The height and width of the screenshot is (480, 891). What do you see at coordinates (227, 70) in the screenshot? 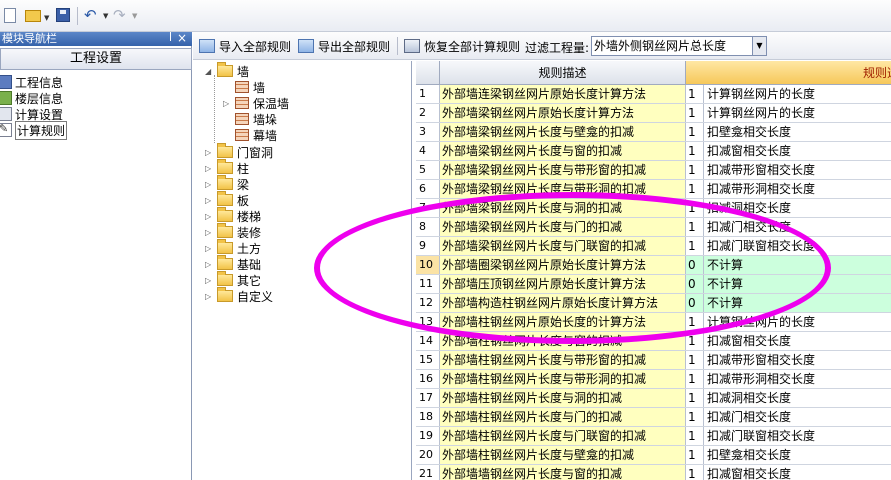
I see `tree-node-wall: ◢ 墙` at bounding box center [227, 70].